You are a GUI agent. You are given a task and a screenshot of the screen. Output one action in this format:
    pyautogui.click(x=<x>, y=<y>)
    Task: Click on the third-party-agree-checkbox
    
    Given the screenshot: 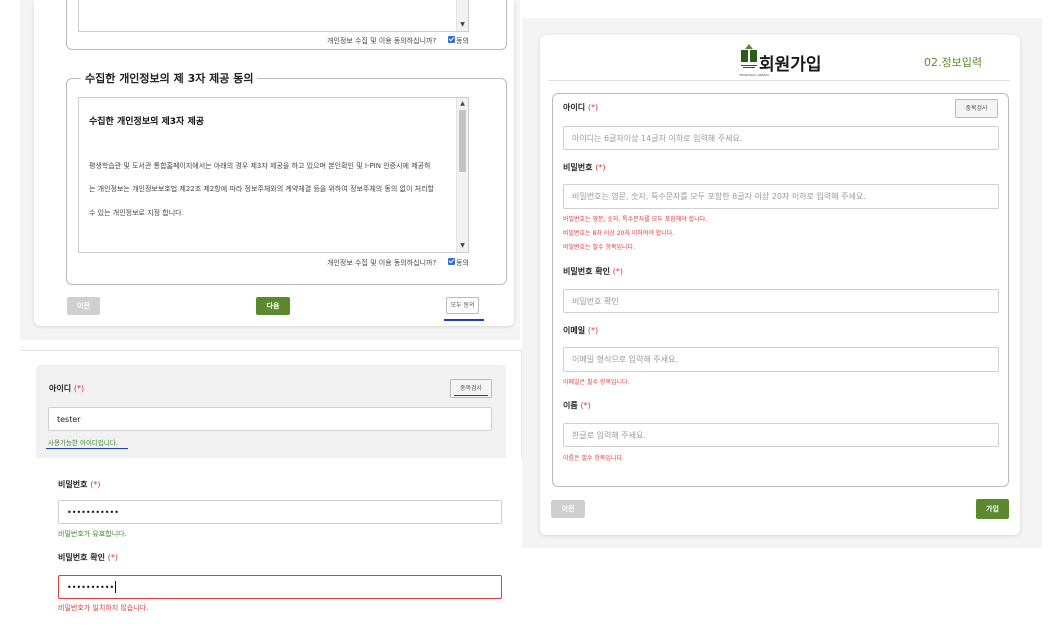 What is the action you would take?
    pyautogui.click(x=451, y=261)
    